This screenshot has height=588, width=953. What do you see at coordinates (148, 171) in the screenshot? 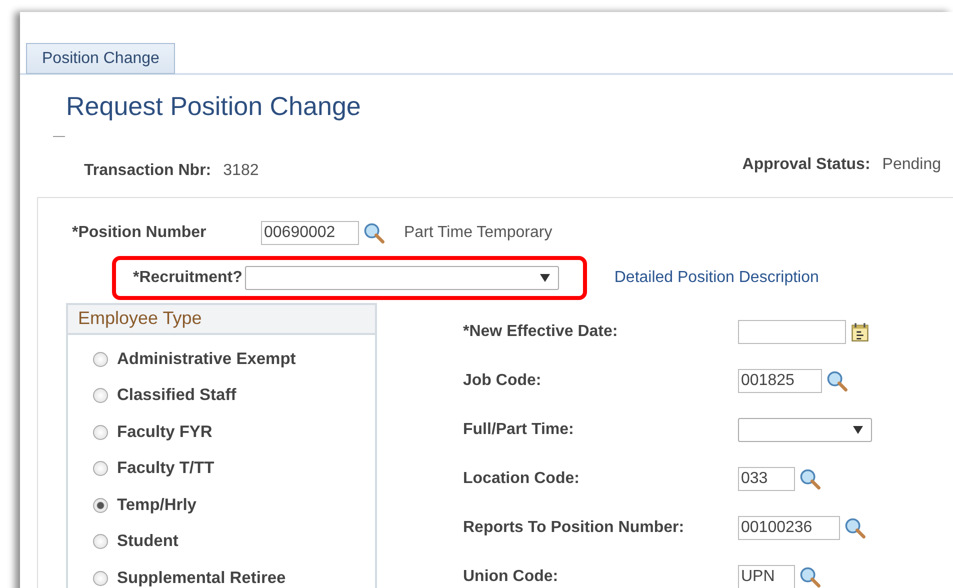
I see `field-label: Transaction Nbr:` at bounding box center [148, 171].